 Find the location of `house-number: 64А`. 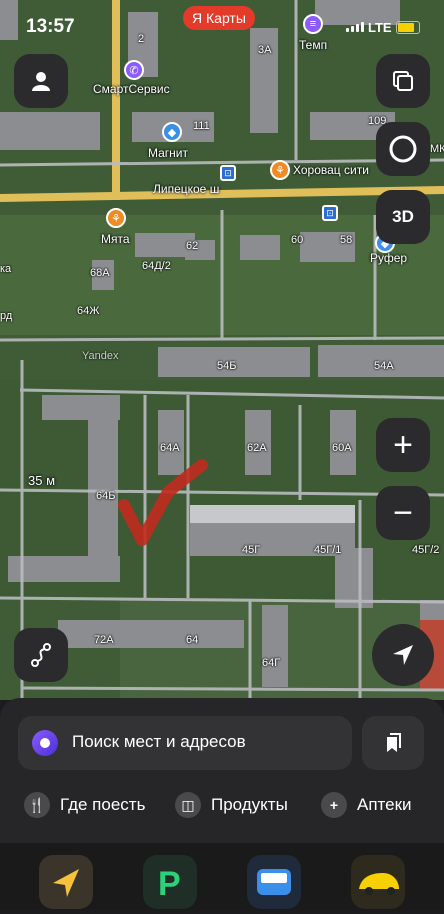

house-number: 64А is located at coordinates (170, 448).